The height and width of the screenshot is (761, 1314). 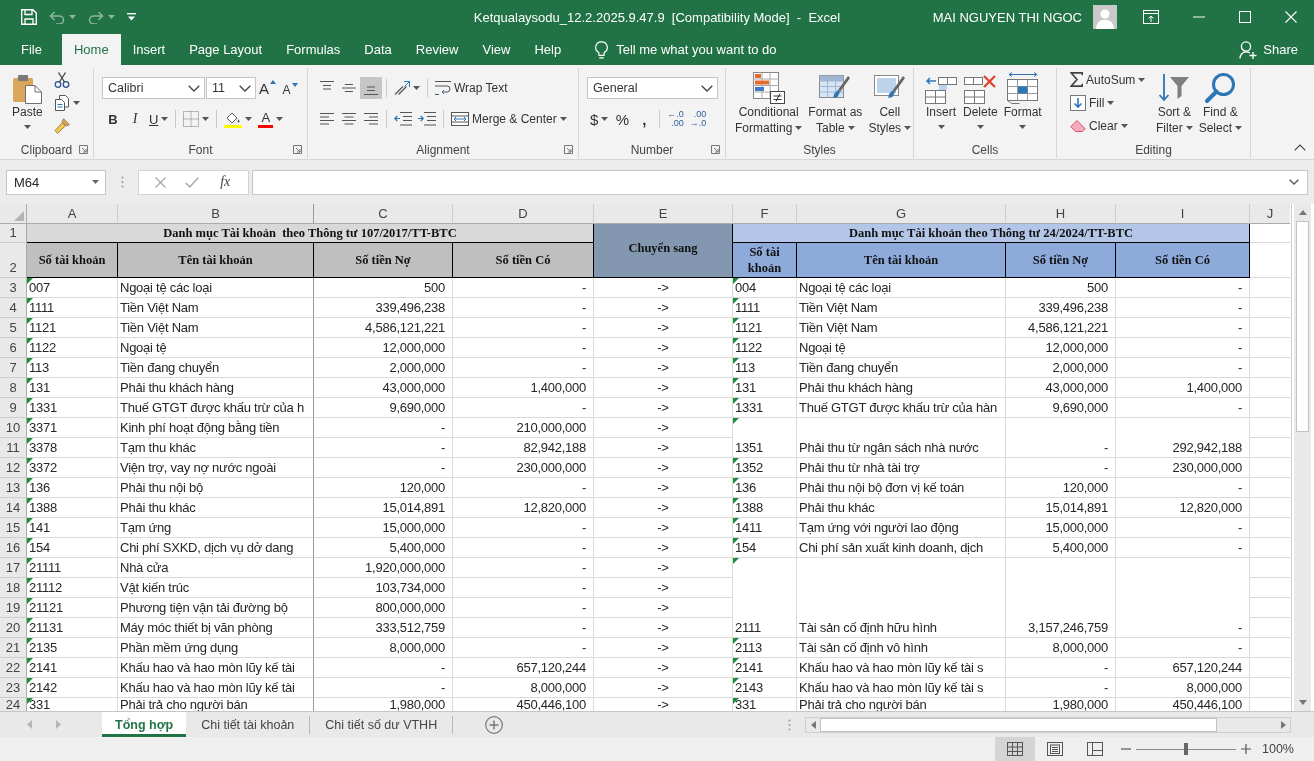 What do you see at coordinates (1022, 104) in the screenshot?
I see `format-cells-button: Format` at bounding box center [1022, 104].